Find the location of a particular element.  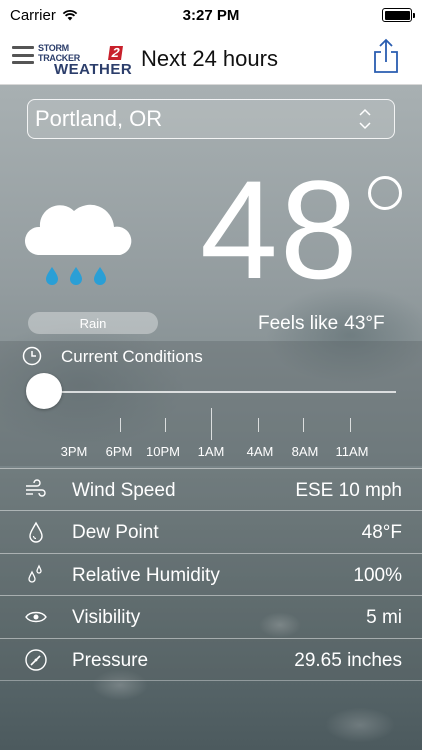

humidity-drops-icon is located at coordinates (35, 573).